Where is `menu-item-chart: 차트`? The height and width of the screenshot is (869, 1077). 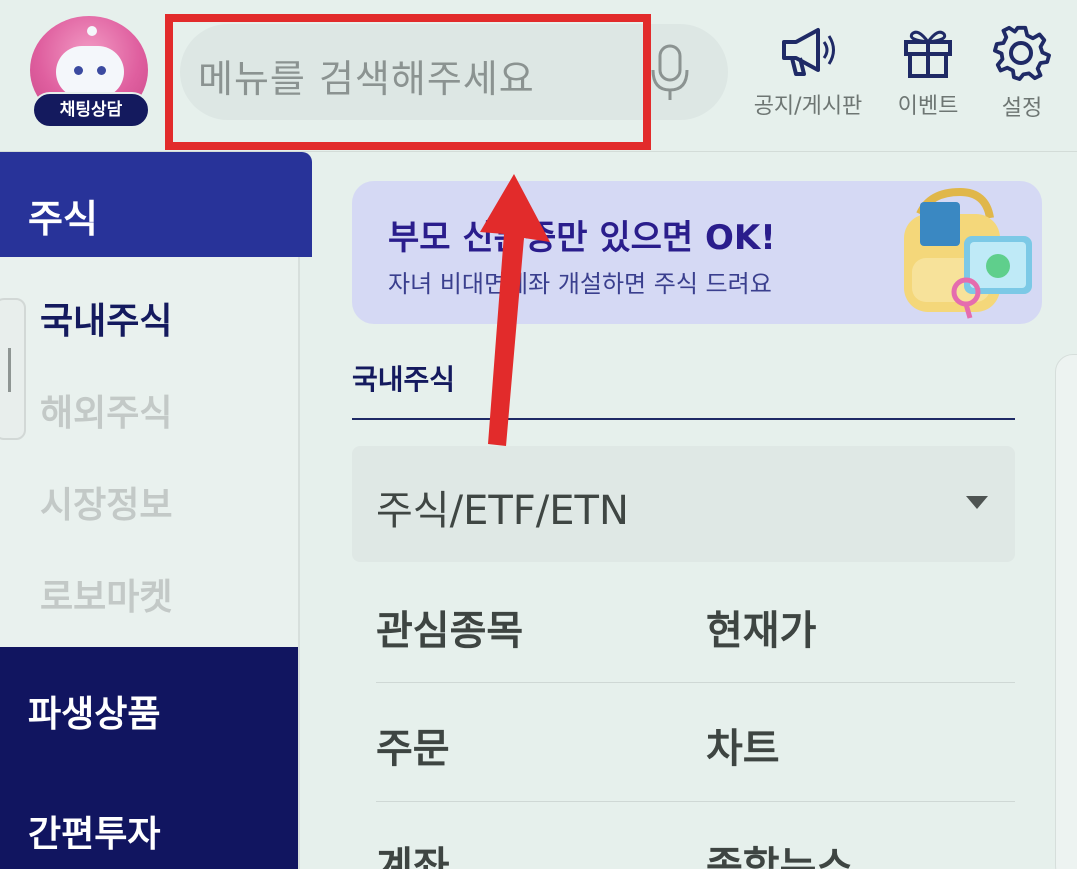 menu-item-chart: 차트 is located at coordinates (743, 745).